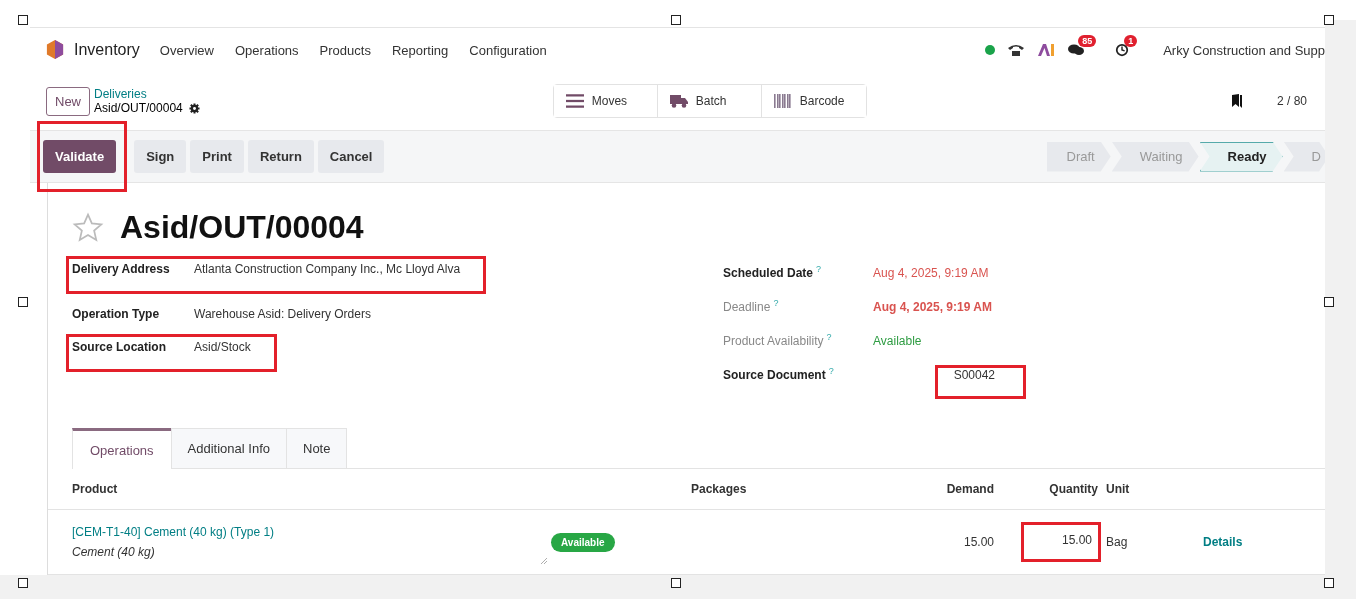  What do you see at coordinates (678, 101) in the screenshot?
I see `truck-icon` at bounding box center [678, 101].